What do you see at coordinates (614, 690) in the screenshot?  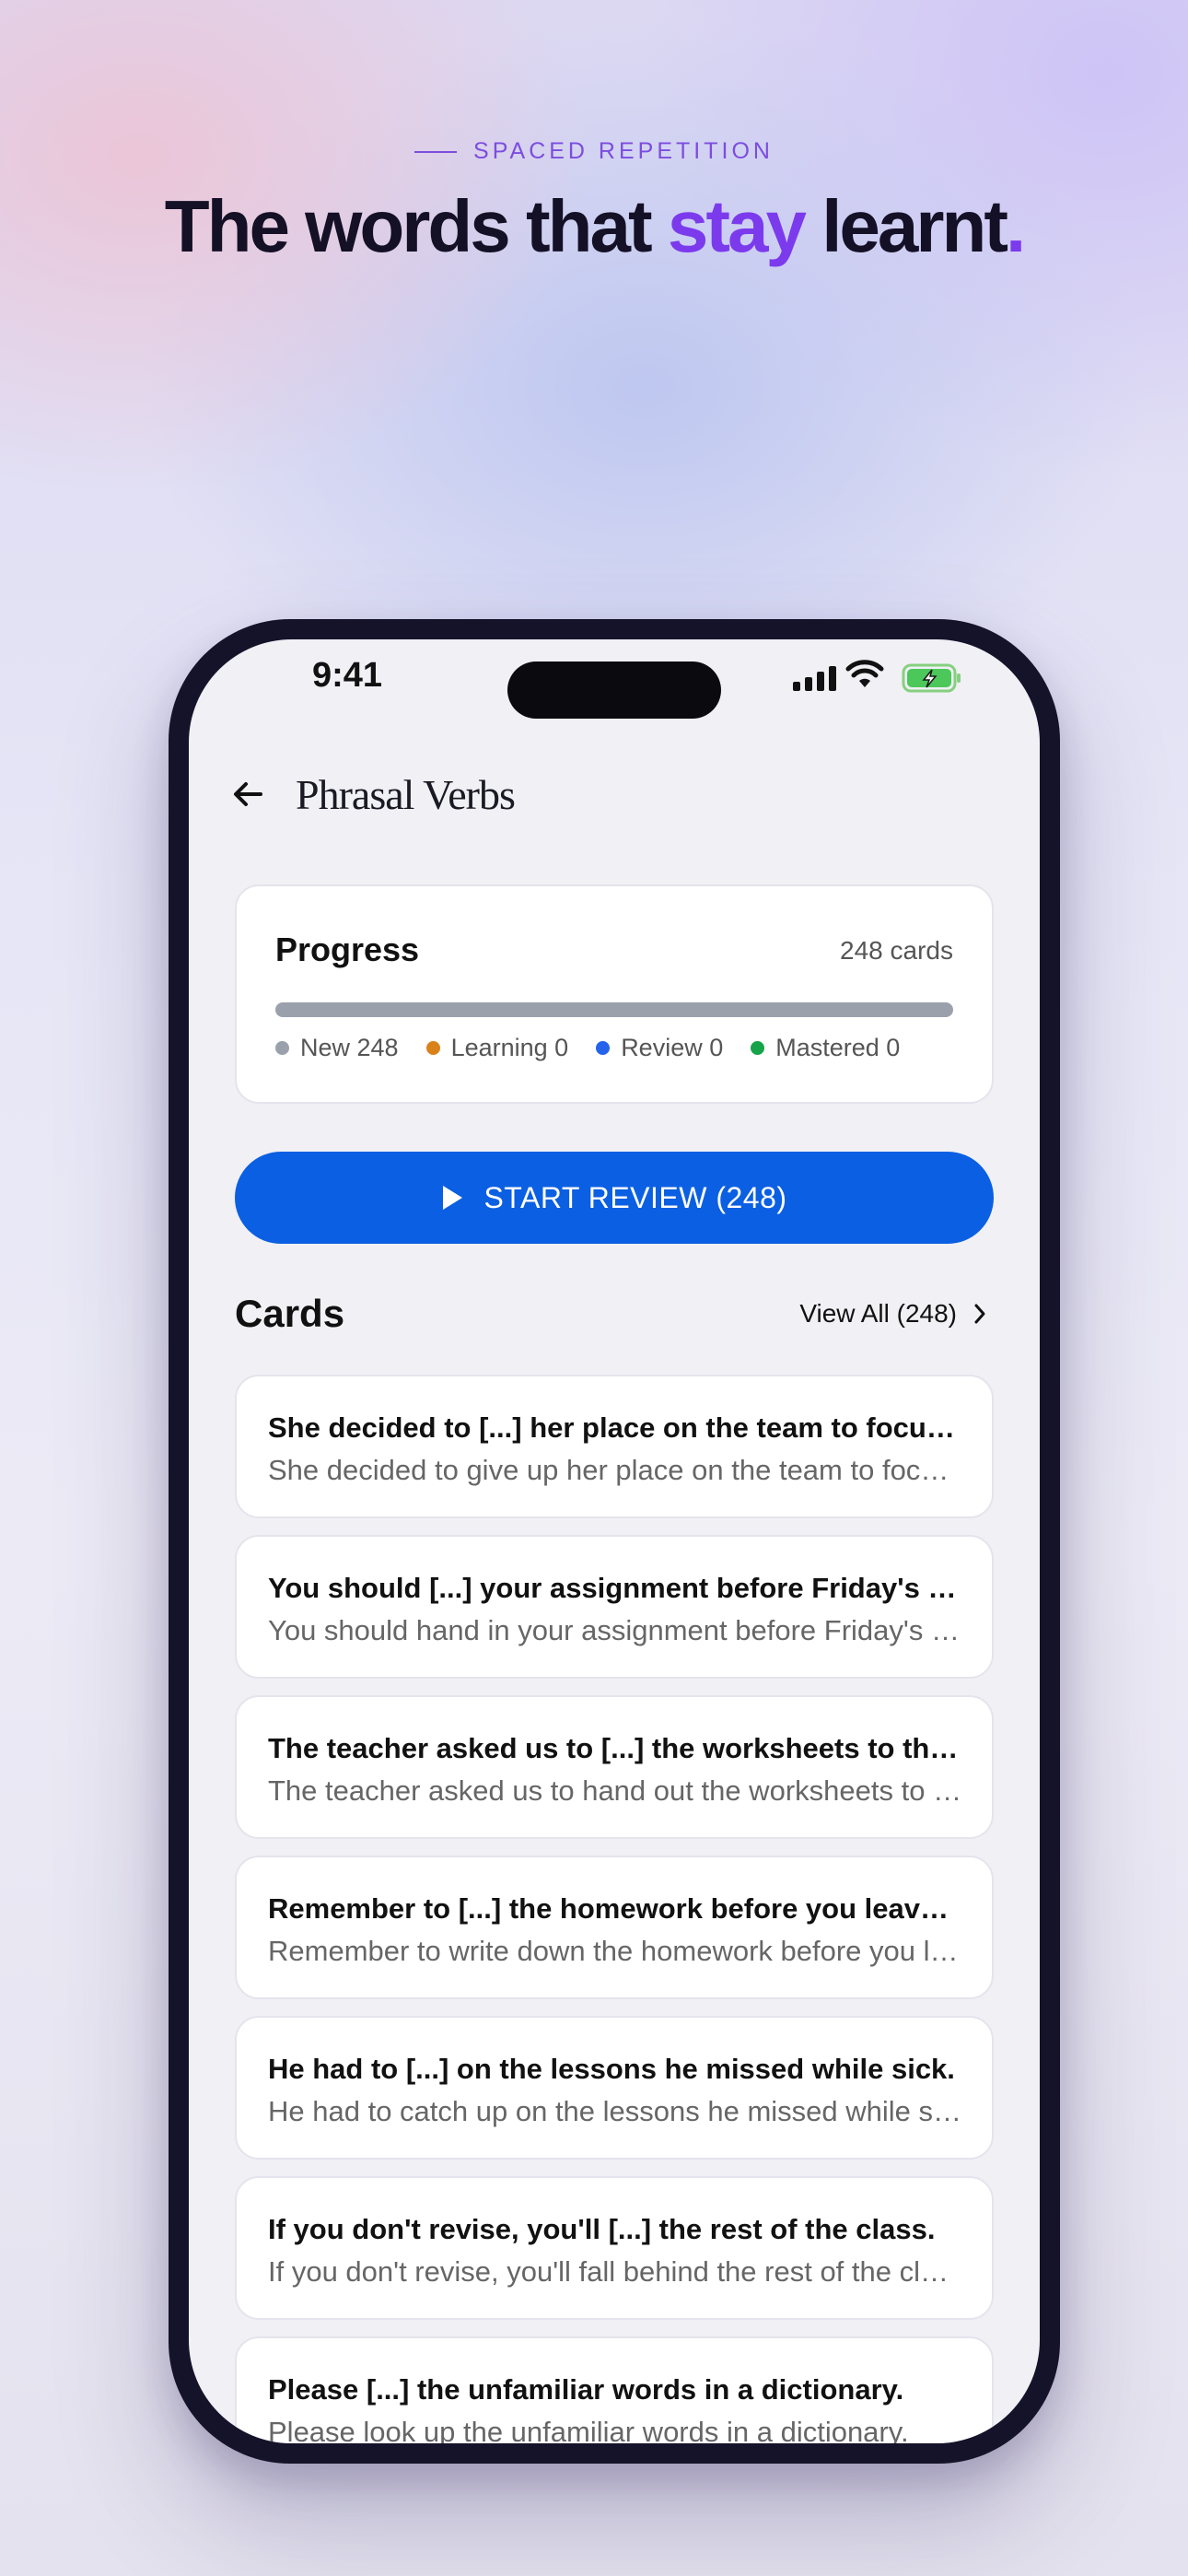 I see `dynamic-island` at bounding box center [614, 690].